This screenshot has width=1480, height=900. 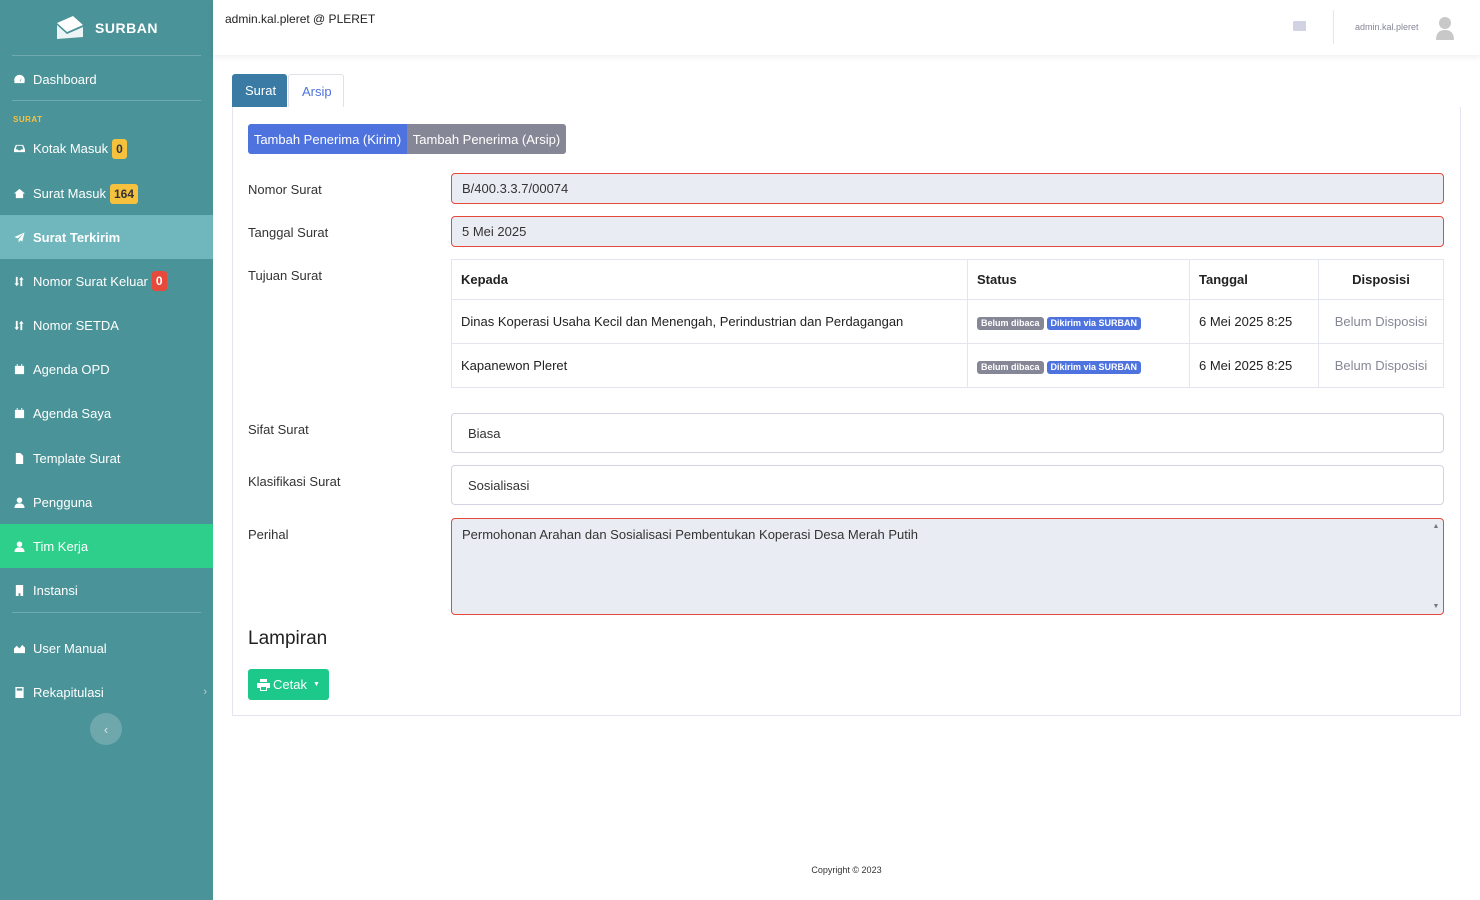 I want to click on perihal-label: Perihal, so click(x=268, y=534).